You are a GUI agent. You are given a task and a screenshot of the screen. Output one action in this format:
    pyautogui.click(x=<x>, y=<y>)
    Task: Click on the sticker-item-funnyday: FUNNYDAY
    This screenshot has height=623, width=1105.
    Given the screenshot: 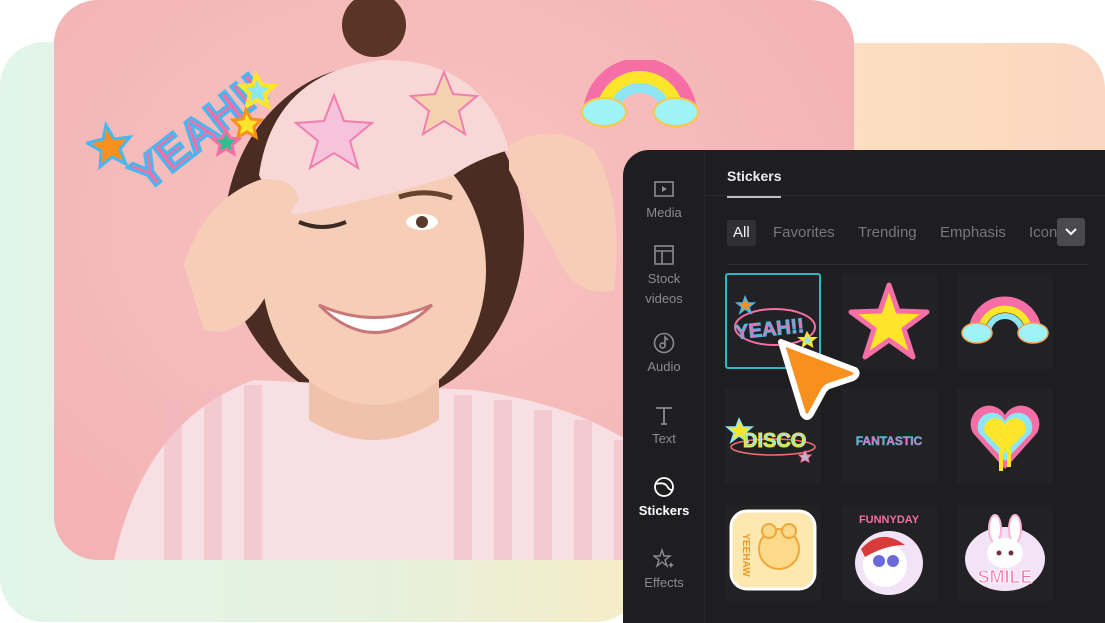 What is the action you would take?
    pyautogui.click(x=889, y=553)
    